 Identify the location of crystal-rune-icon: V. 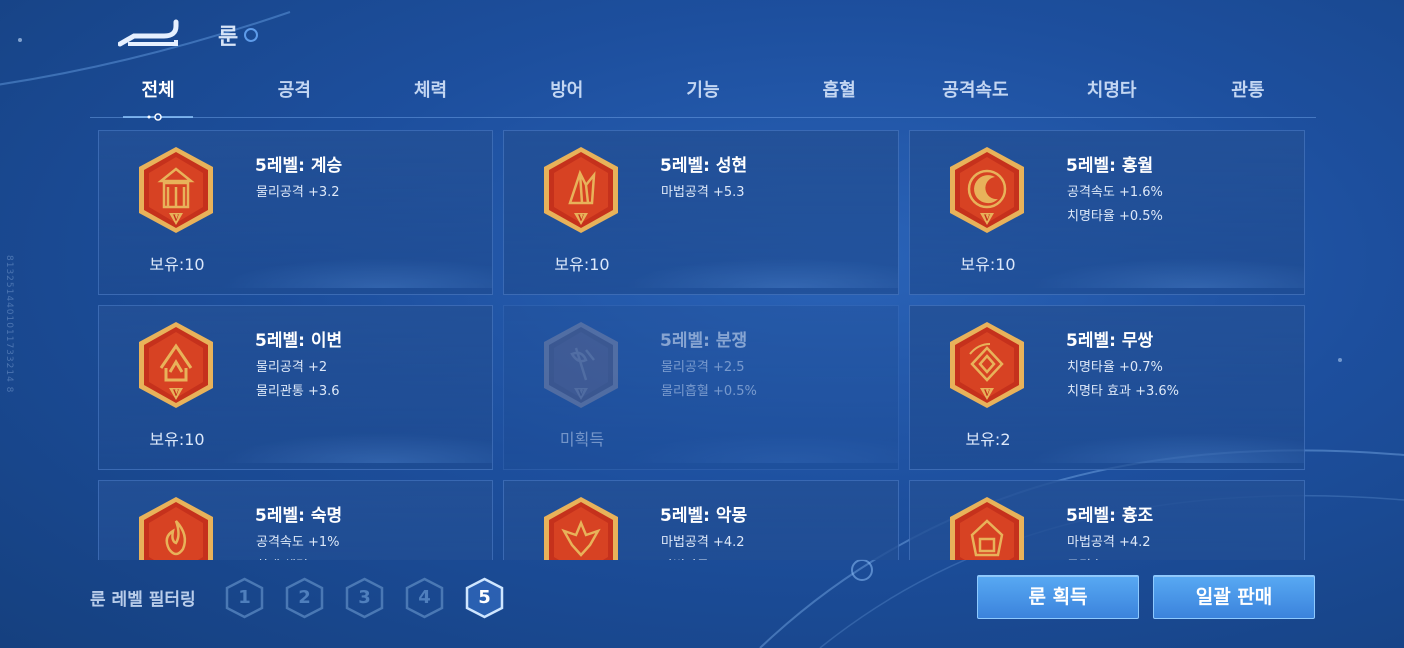
(581, 190).